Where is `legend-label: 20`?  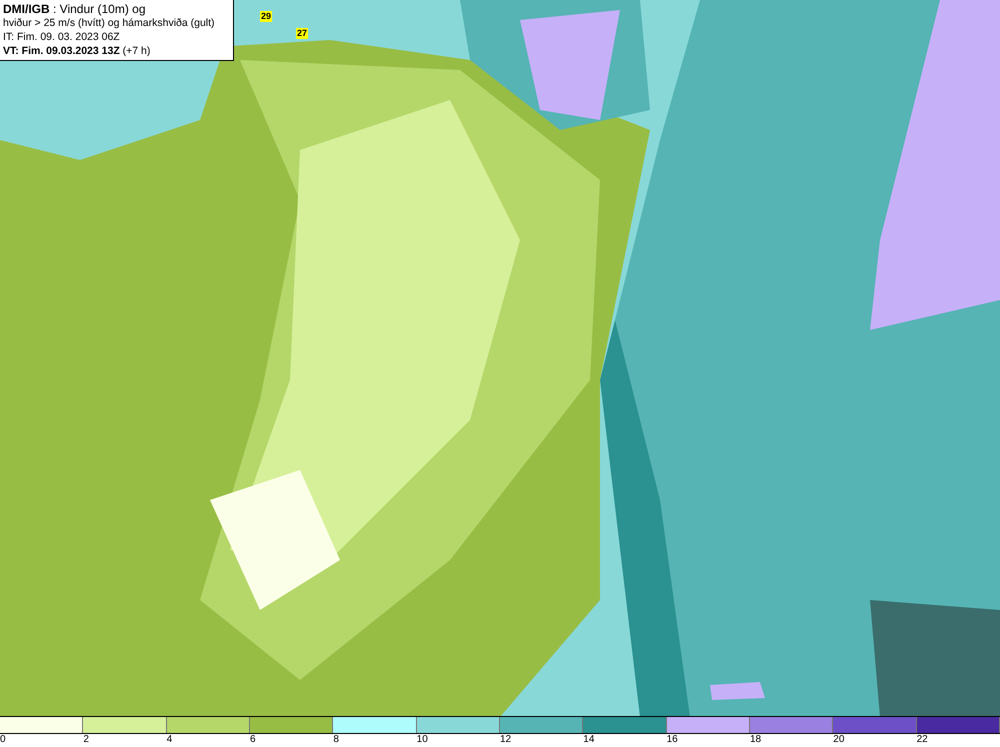 legend-label: 20 is located at coordinates (838, 740).